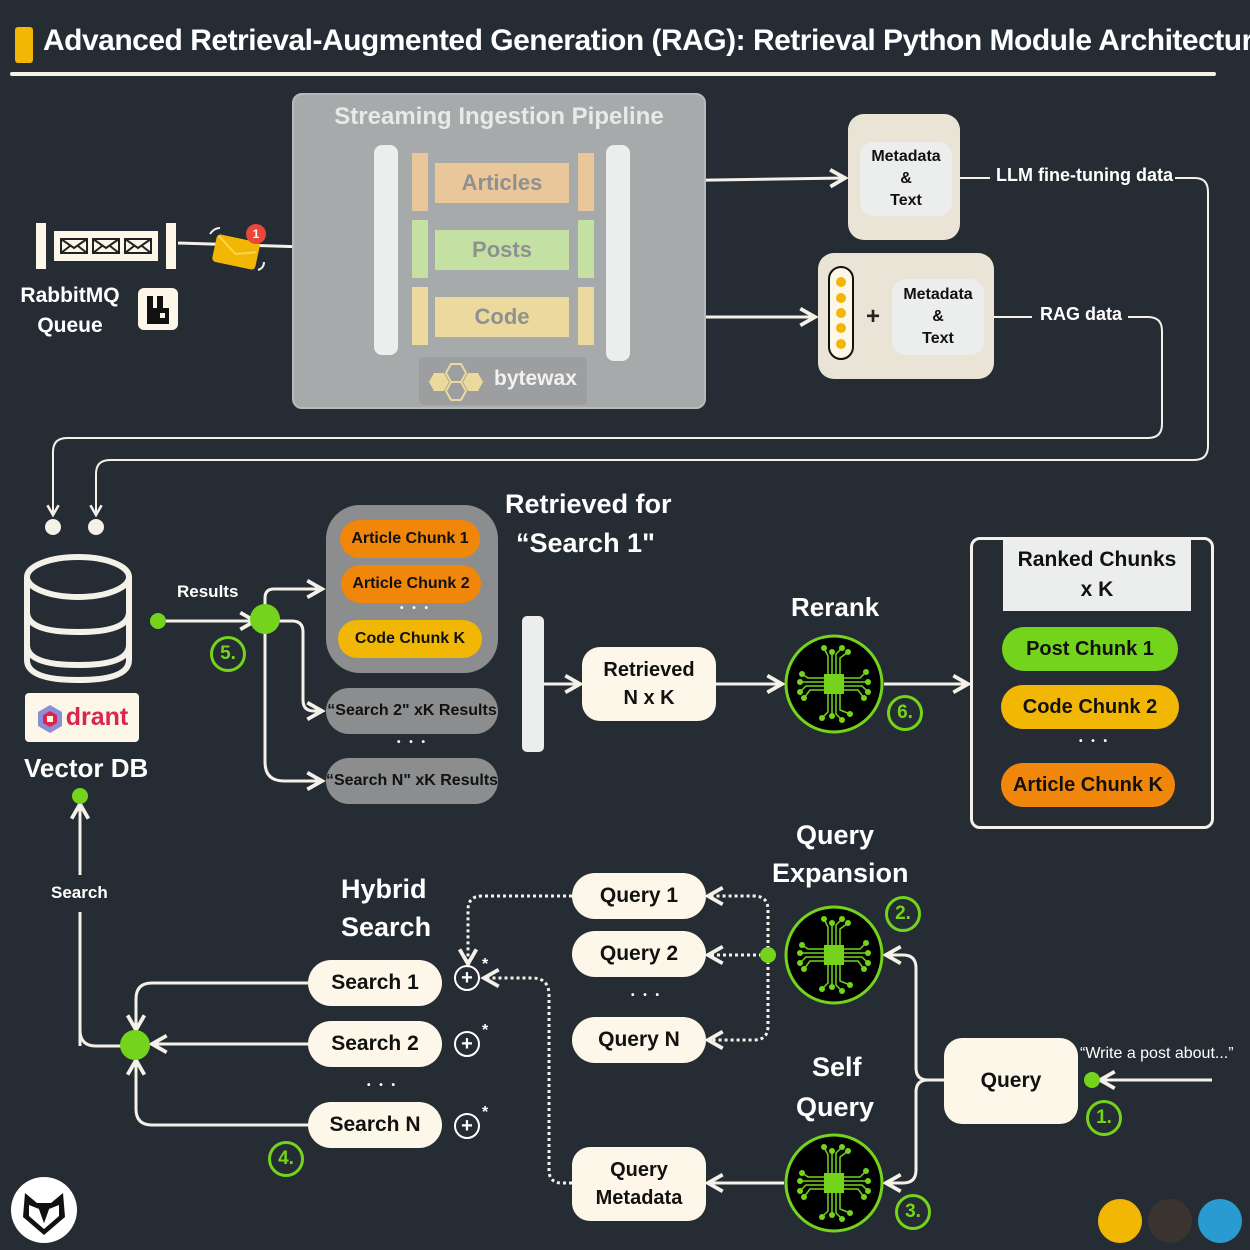  I want to click on self-query-title-line2: Query, so click(835, 1107).